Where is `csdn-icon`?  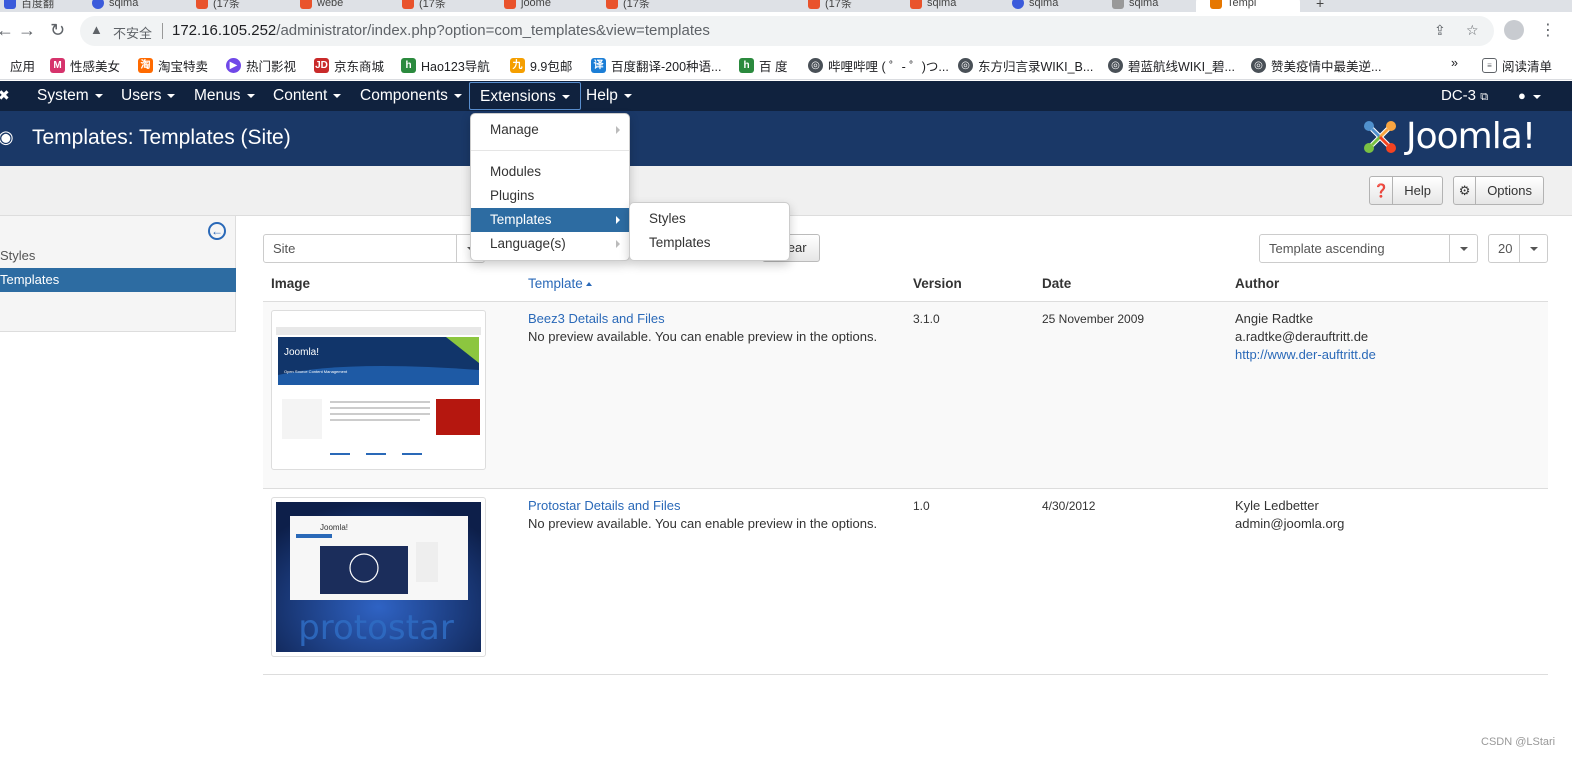 csdn-icon is located at coordinates (814, 4).